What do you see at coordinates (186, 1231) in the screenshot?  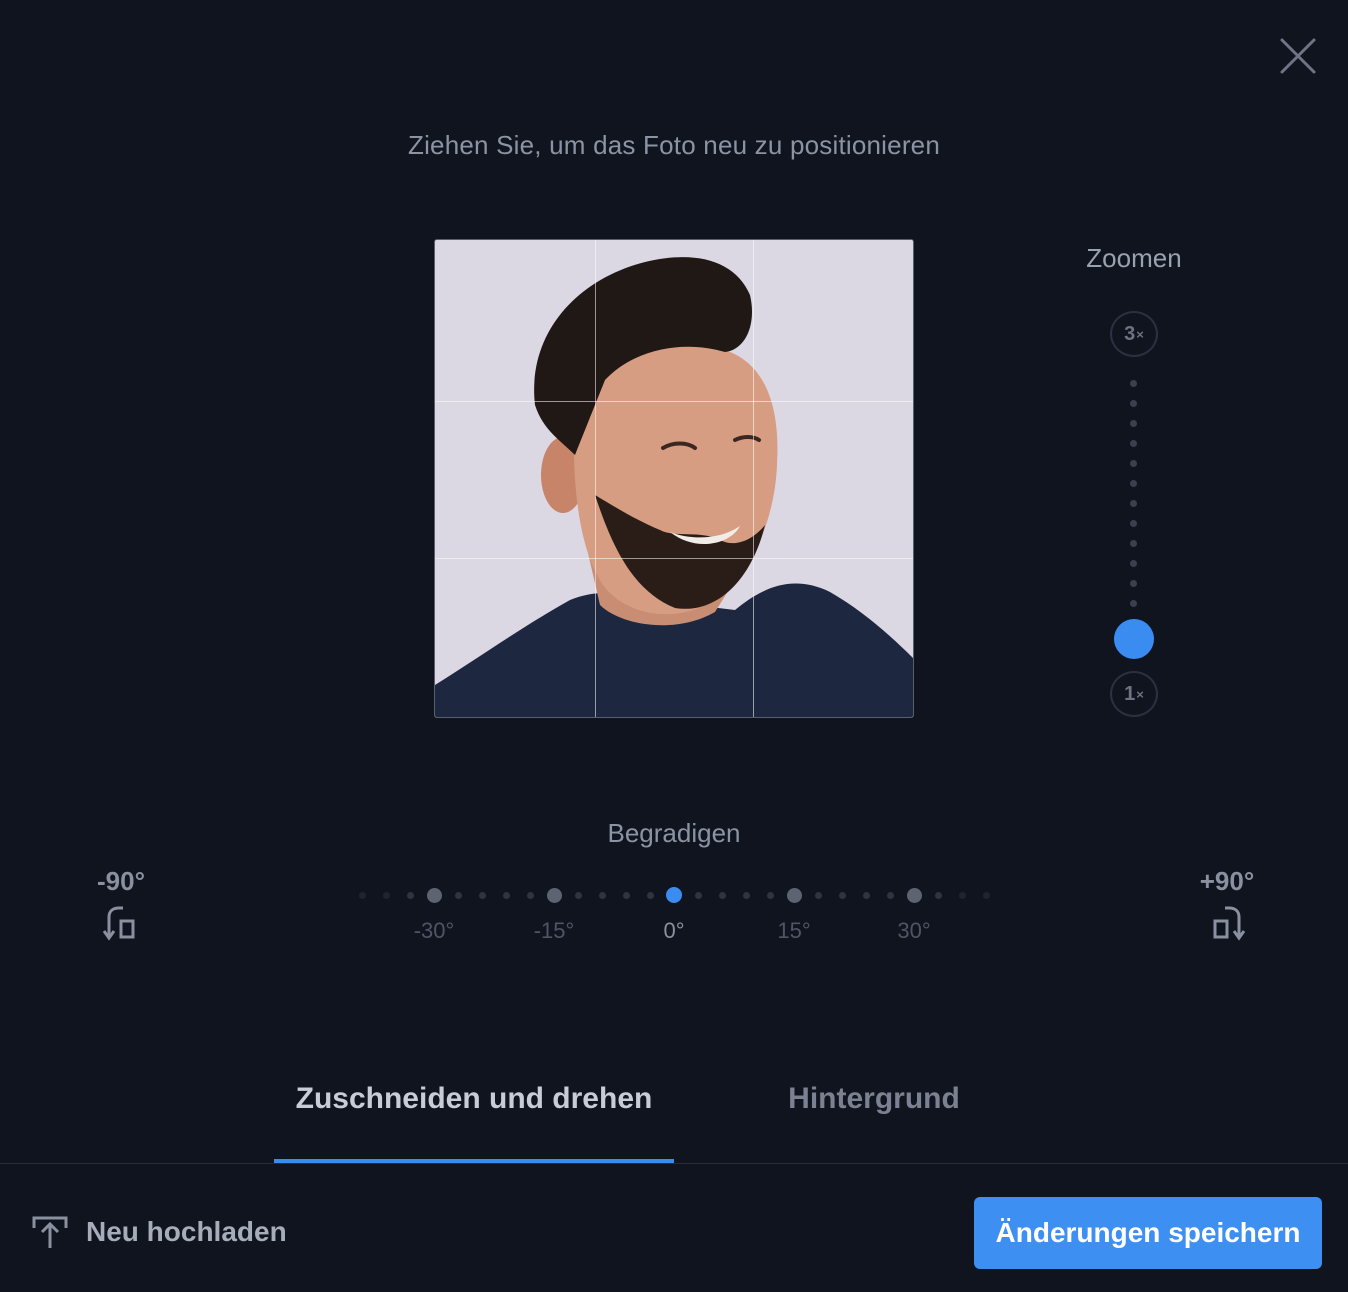 I see `reupload-label: Neu hochladen` at bounding box center [186, 1231].